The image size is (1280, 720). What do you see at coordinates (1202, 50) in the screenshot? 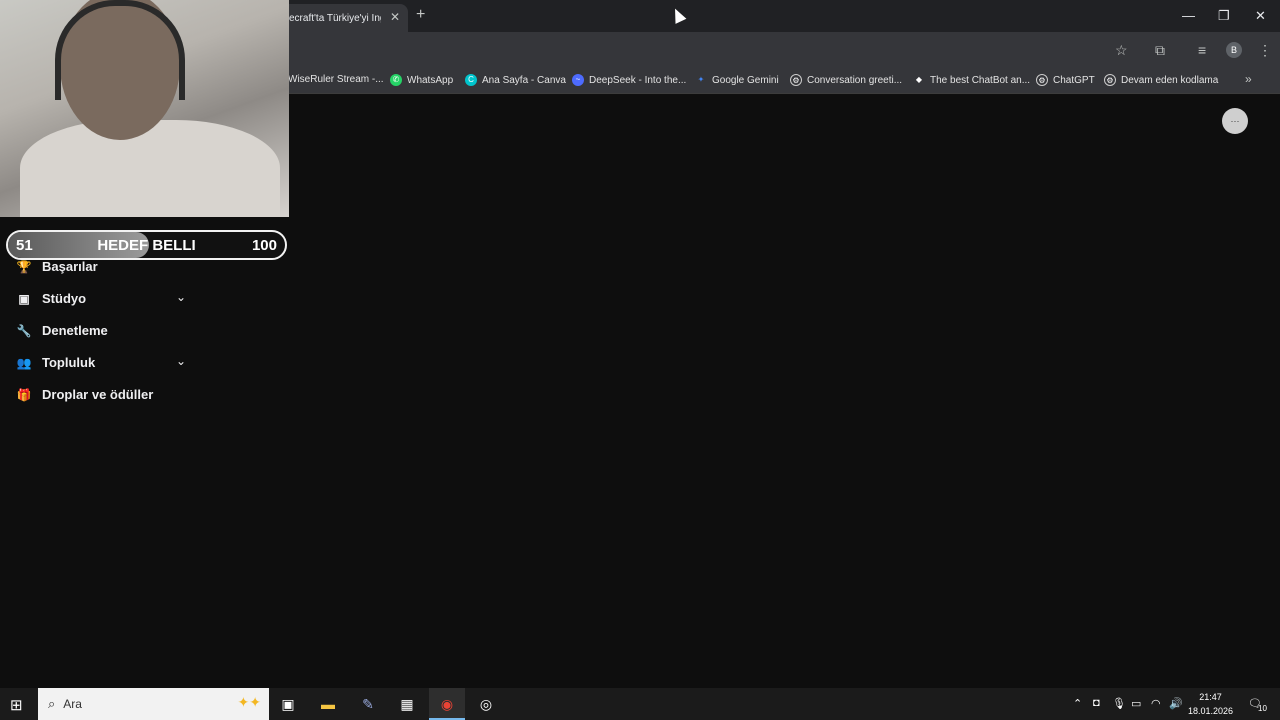
I see `media-controls-icon: ≡` at bounding box center [1202, 50].